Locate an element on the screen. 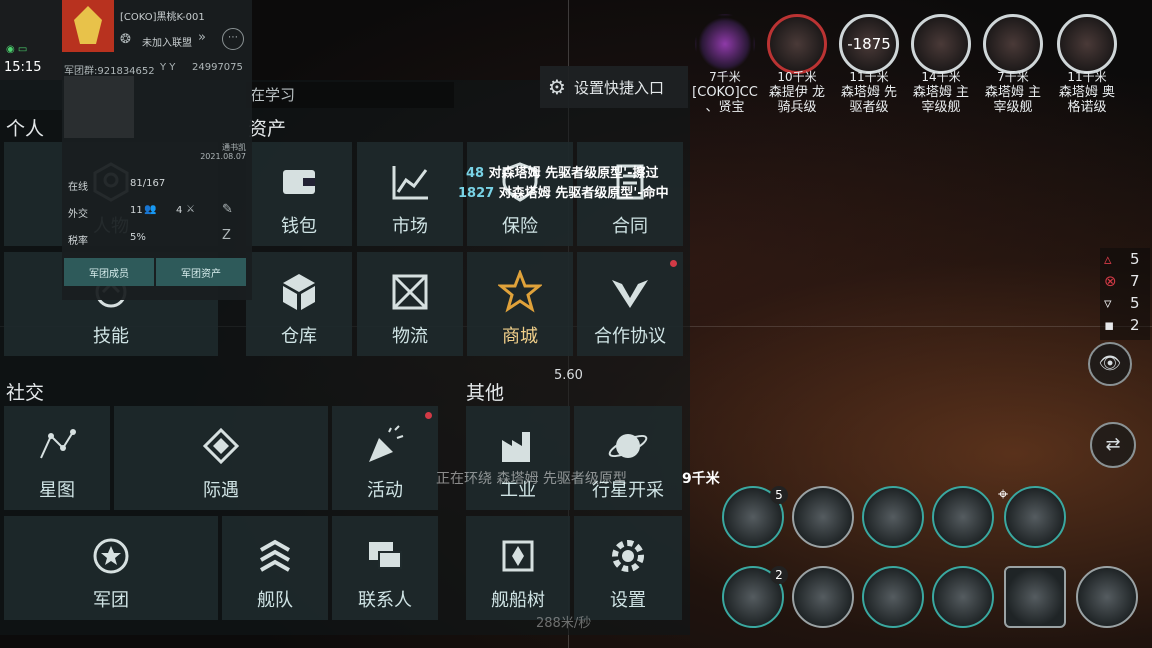  swap-icon: ⇄ is located at coordinates (1113, 445).